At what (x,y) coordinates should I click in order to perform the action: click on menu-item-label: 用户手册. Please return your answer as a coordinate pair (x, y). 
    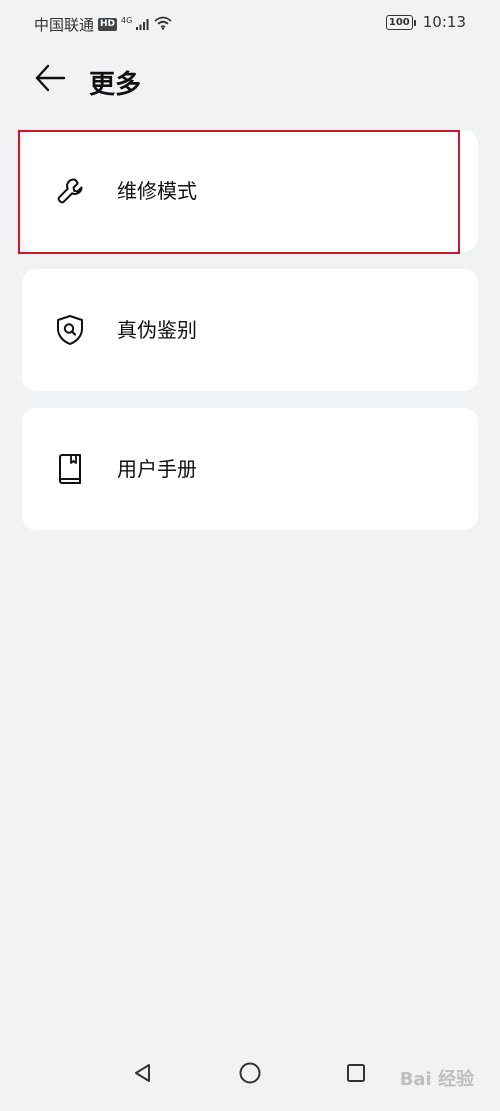
    Looking at the image, I should click on (157, 469).